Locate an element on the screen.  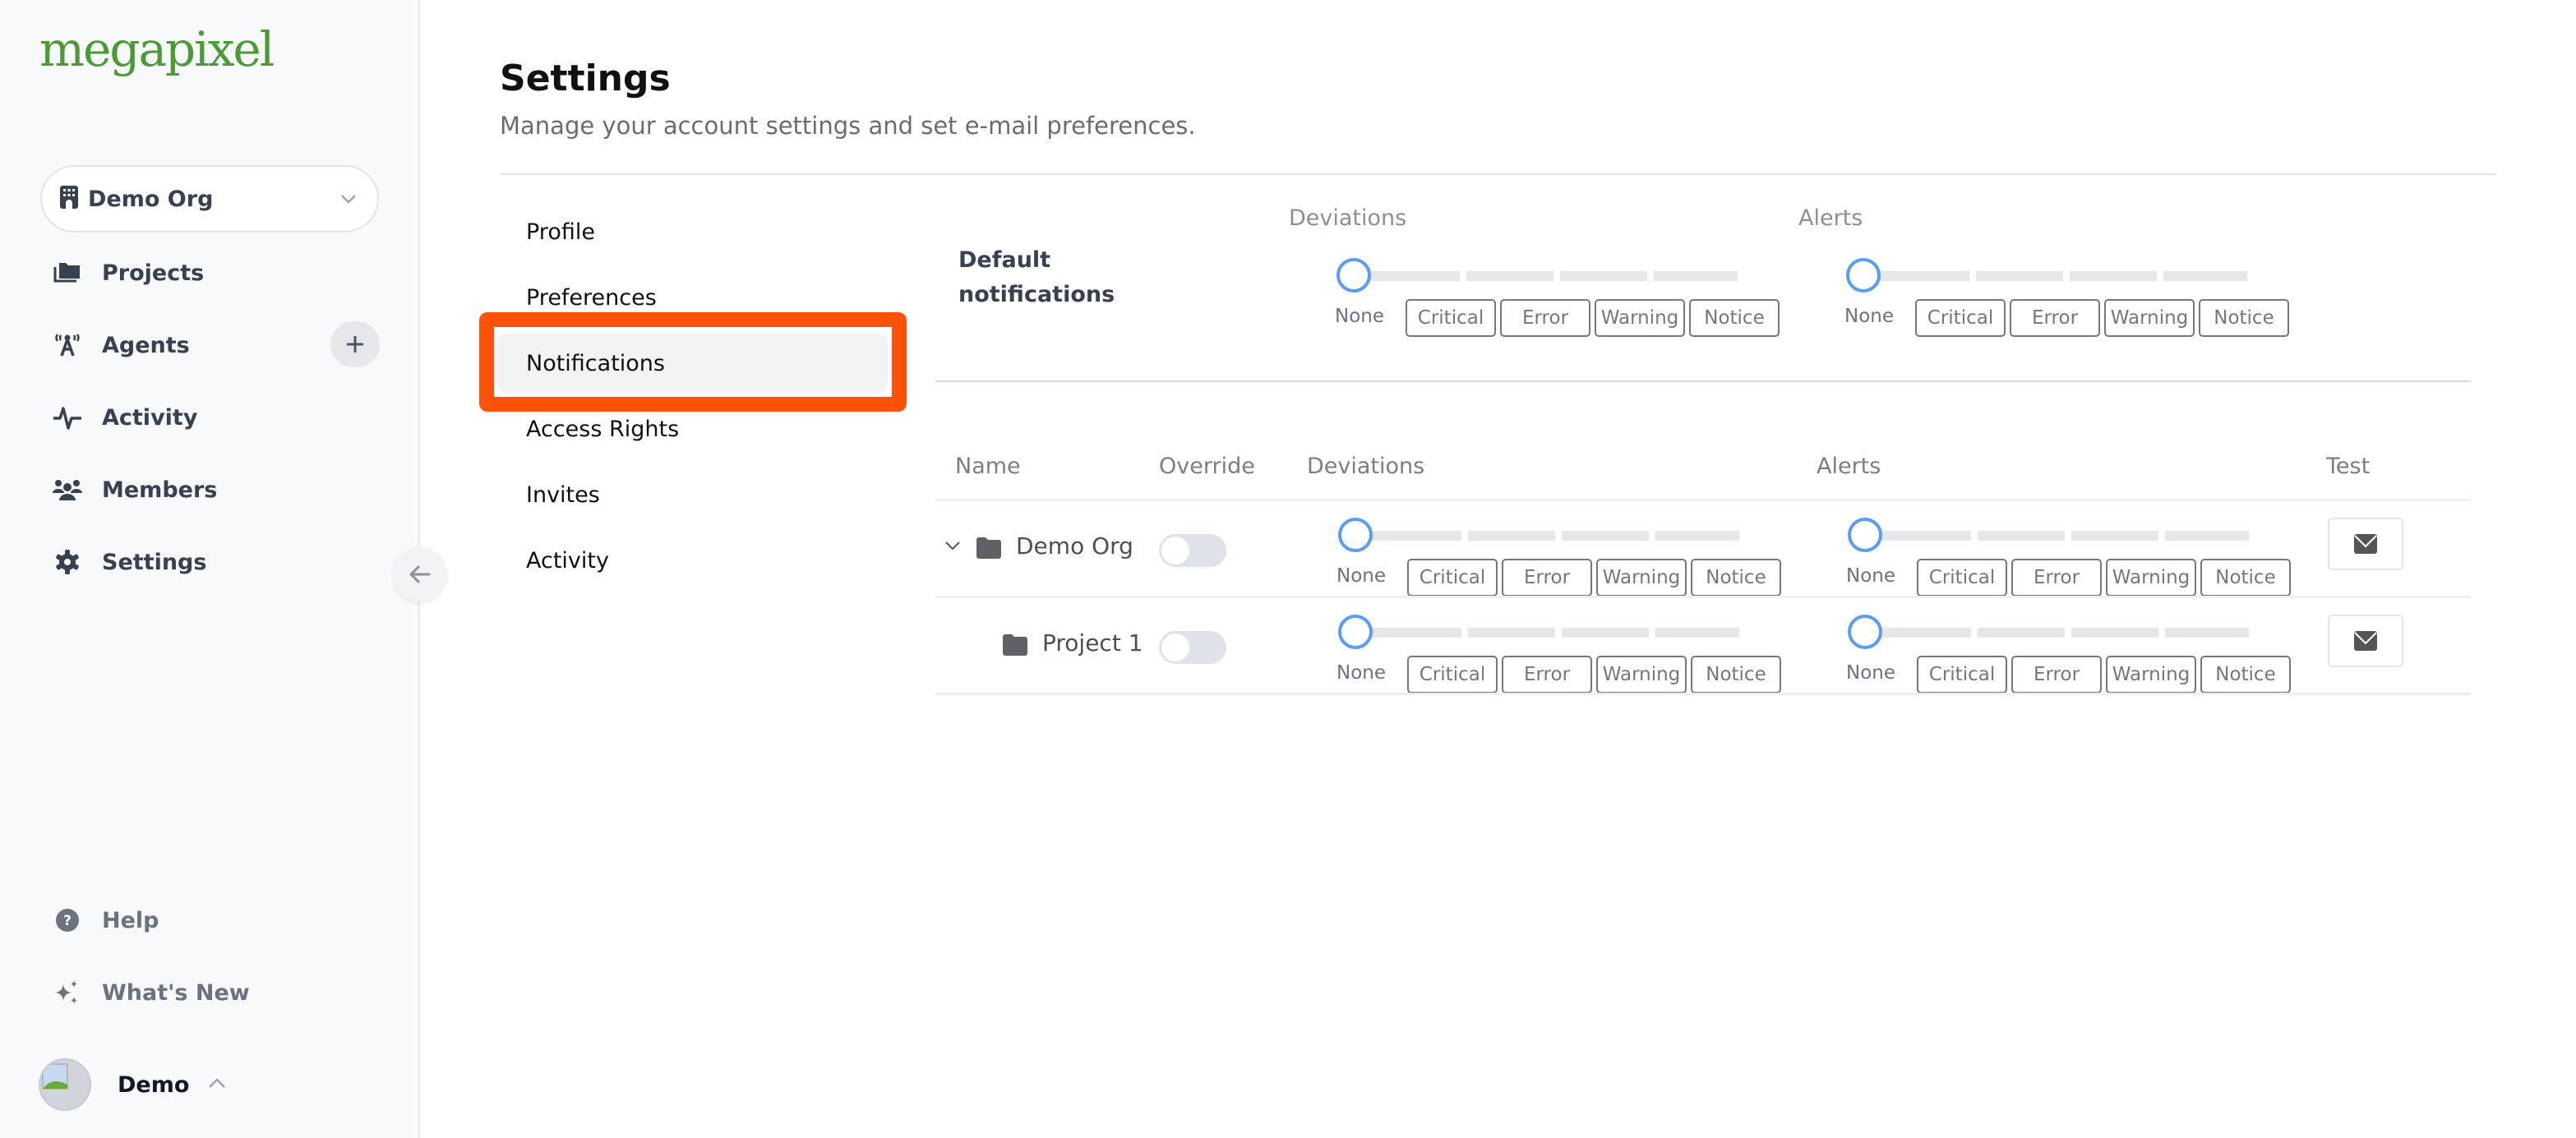
sidebar-item-label: Activity is located at coordinates (150, 417).